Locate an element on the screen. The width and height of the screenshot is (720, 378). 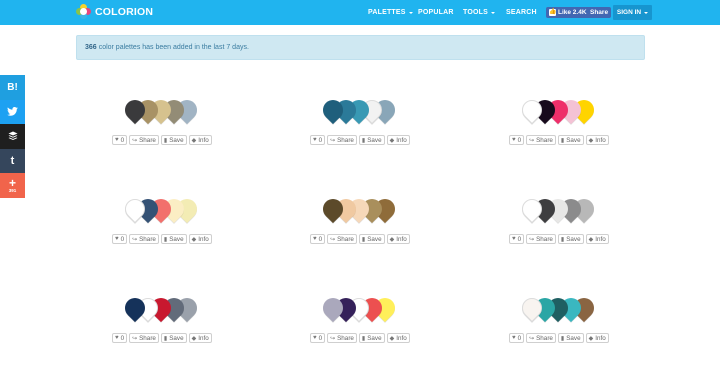
chevron-down-icon is located at coordinates (410, 12).